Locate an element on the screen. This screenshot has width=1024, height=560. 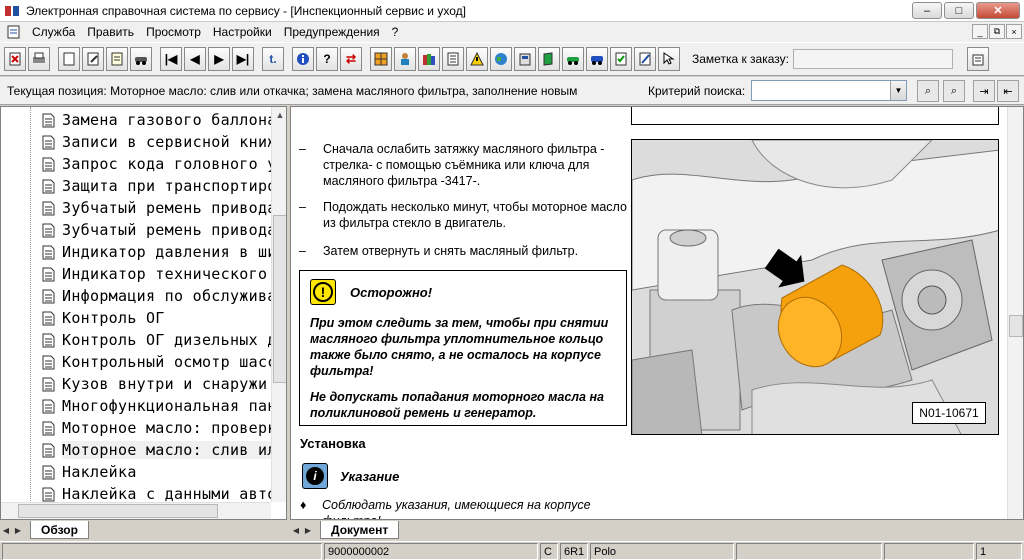
switch-icon: ⇄ is located at coordinates (351, 59).